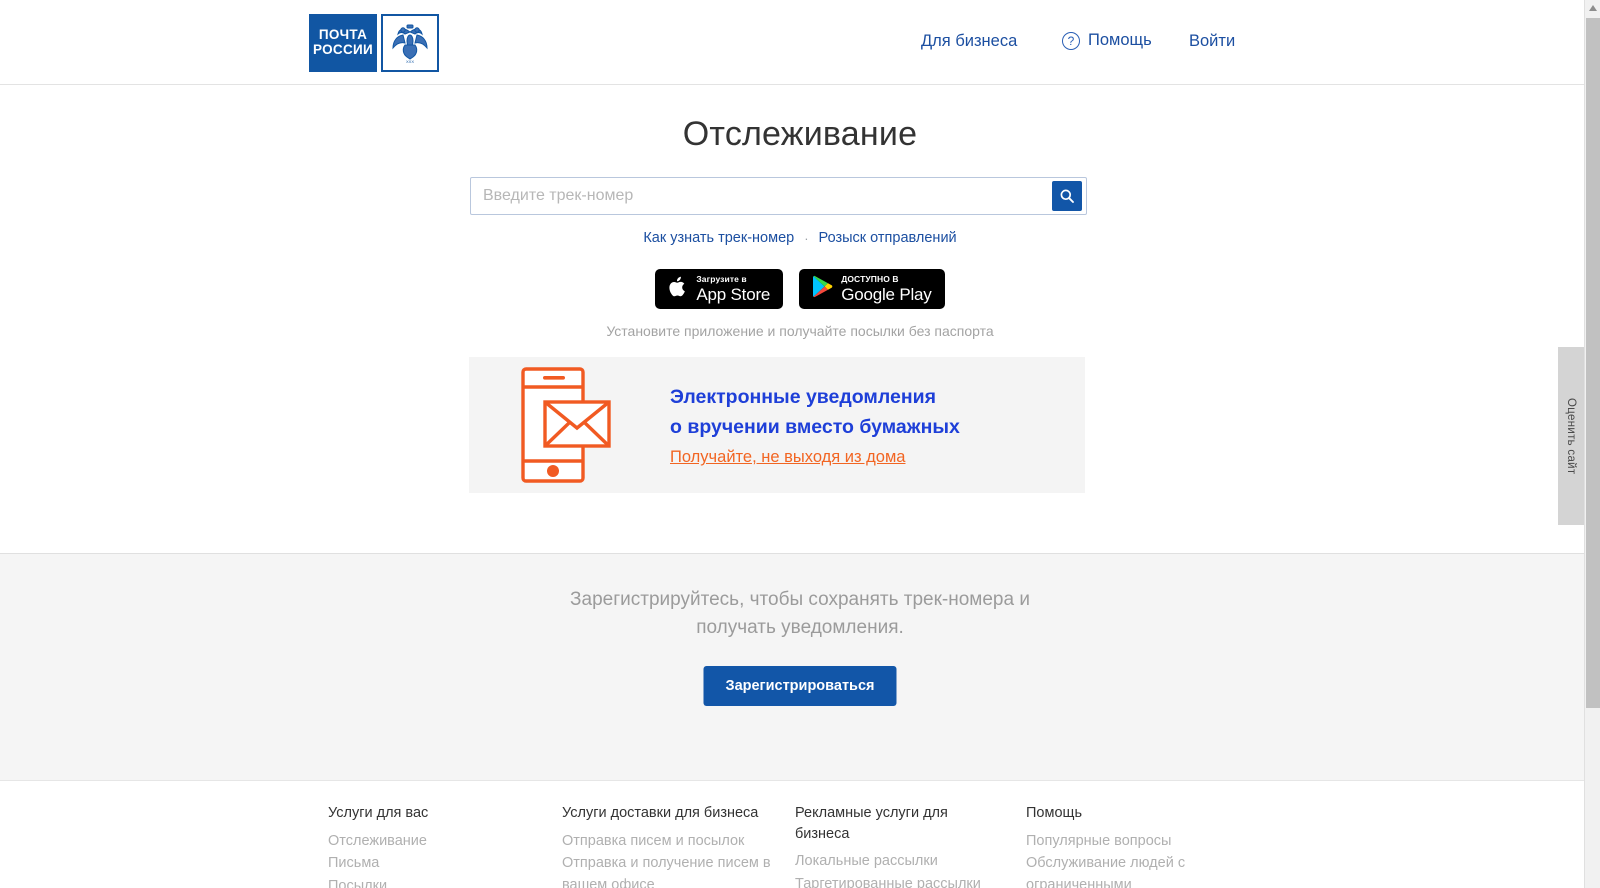 This screenshot has height=888, width=1600. I want to click on promo-title-line2: о вручении вместо бумажных, so click(815, 426).